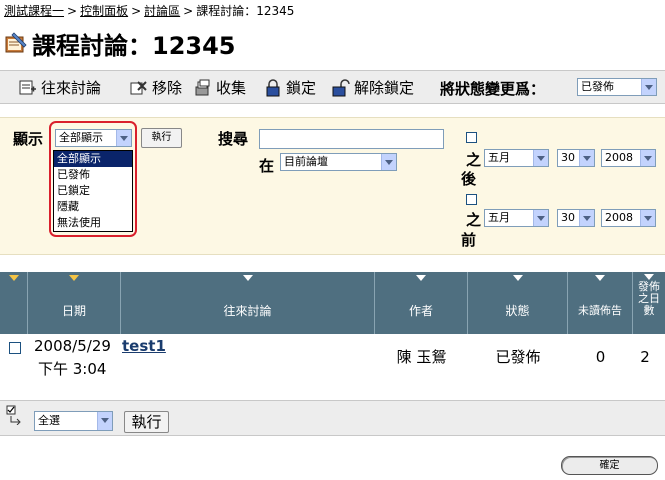  Describe the element at coordinates (469, 179) in the screenshot. I see `after-label-2: 後` at that location.